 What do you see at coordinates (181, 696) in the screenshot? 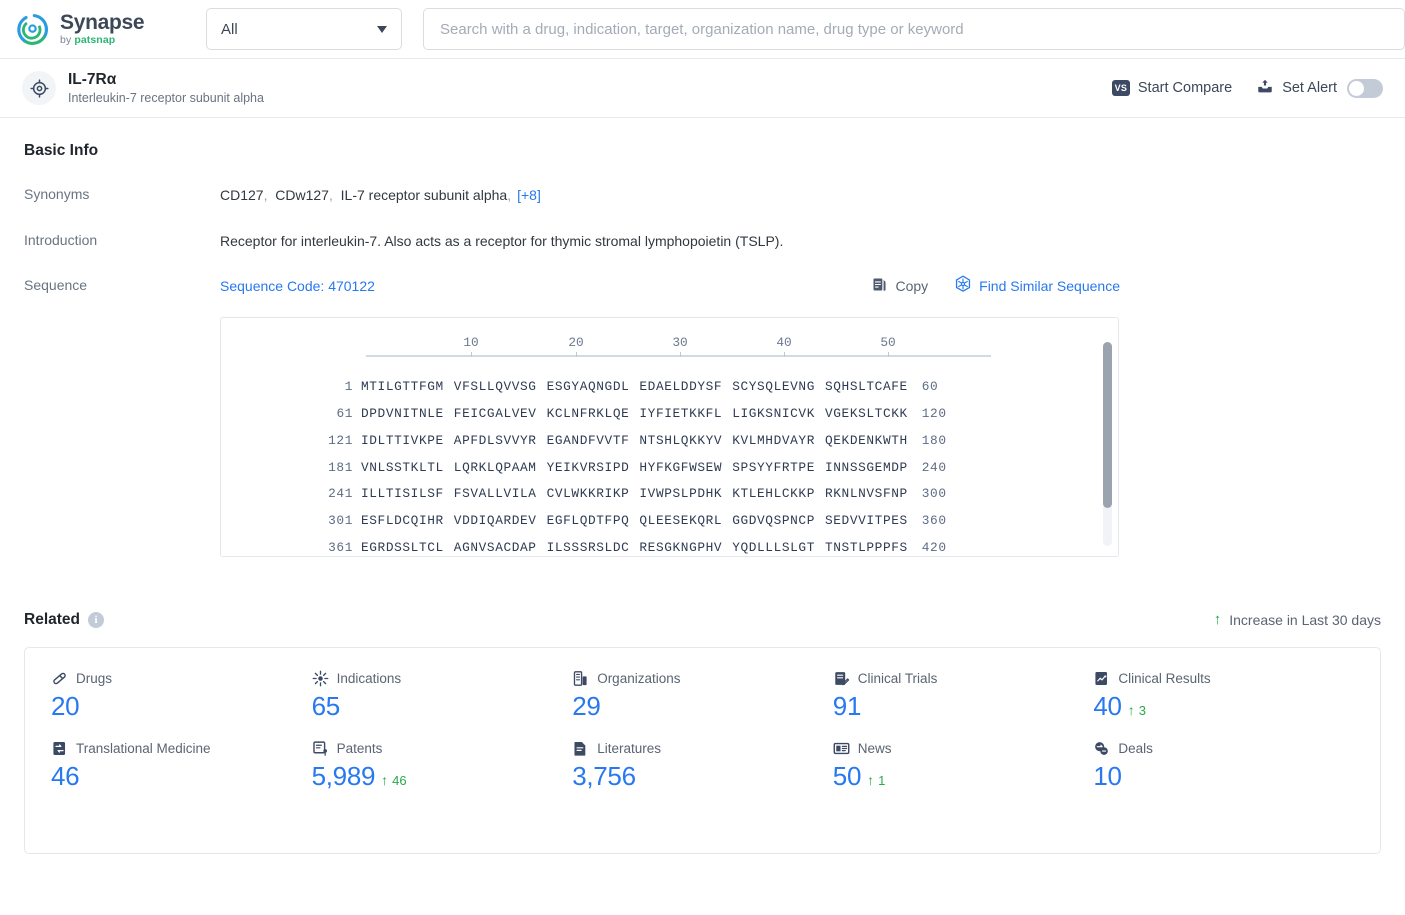
I see `related-stat-drugs: Drugs 20↑` at bounding box center [181, 696].